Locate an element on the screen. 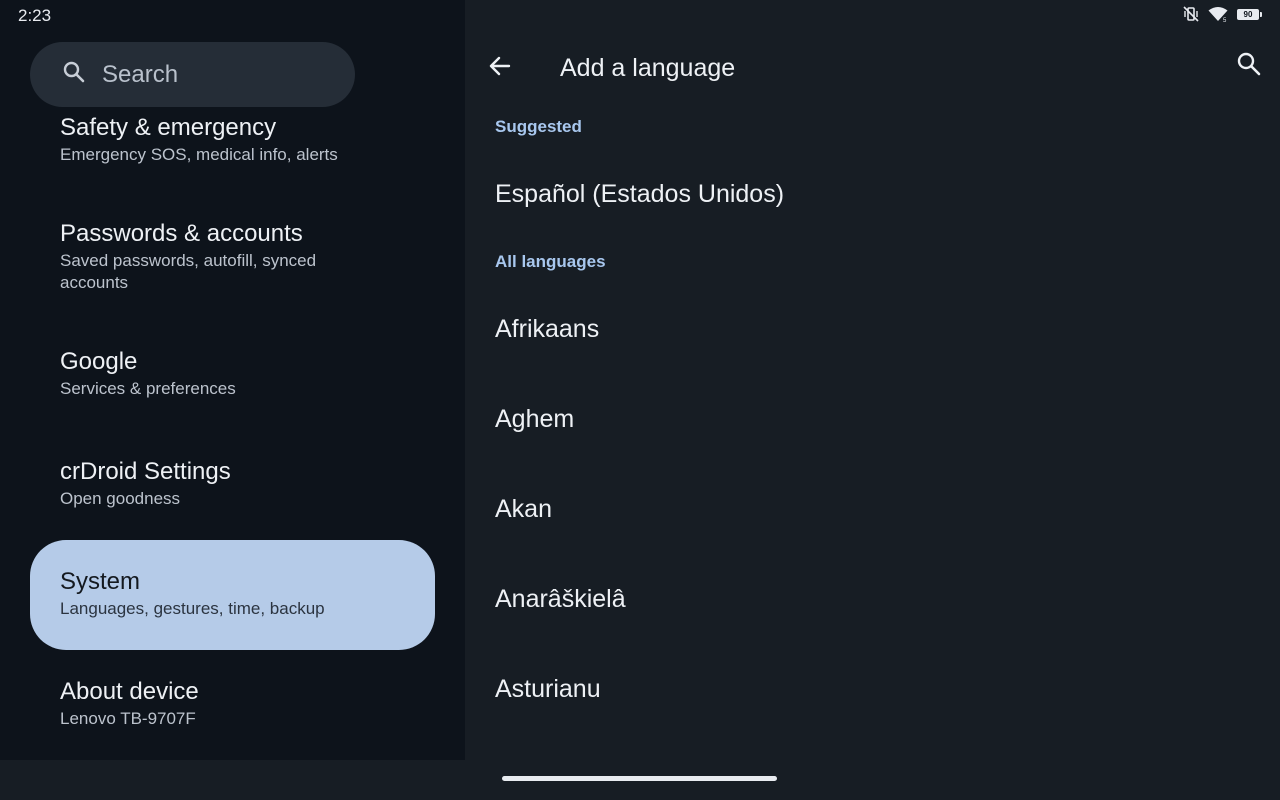 The image size is (1280, 800). section-header-all-languages: All languages is located at coordinates (550, 261).